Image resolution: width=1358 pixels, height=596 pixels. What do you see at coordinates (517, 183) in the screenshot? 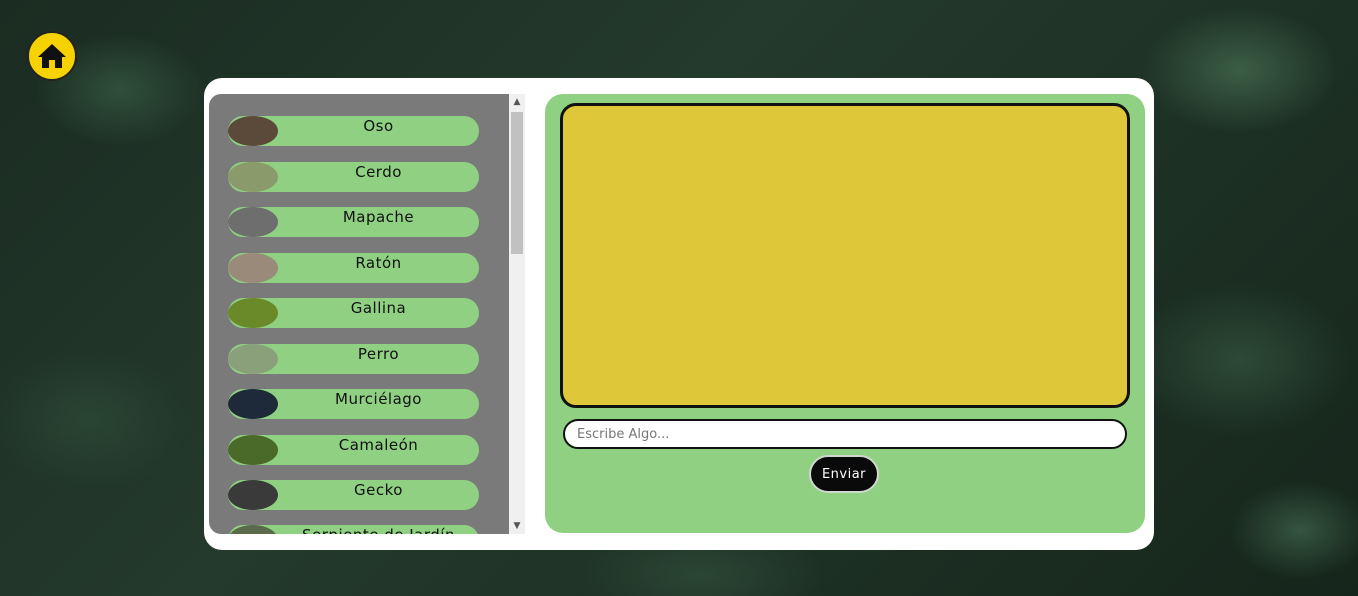
I see `scroll-thumb` at bounding box center [517, 183].